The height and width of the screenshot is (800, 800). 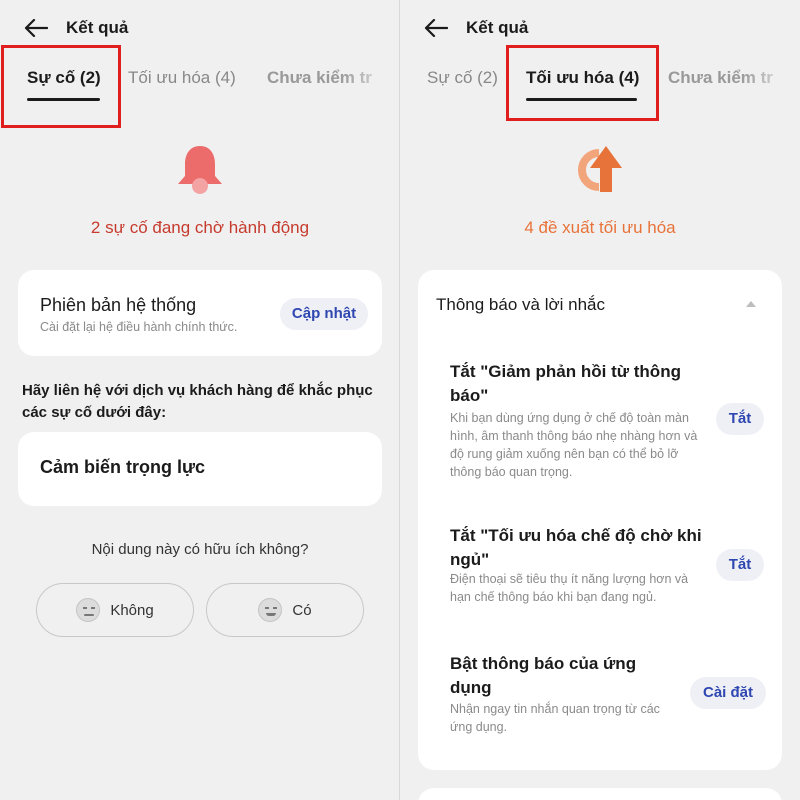 What do you see at coordinates (324, 314) in the screenshot?
I see `update-button: Cập nhật` at bounding box center [324, 314].